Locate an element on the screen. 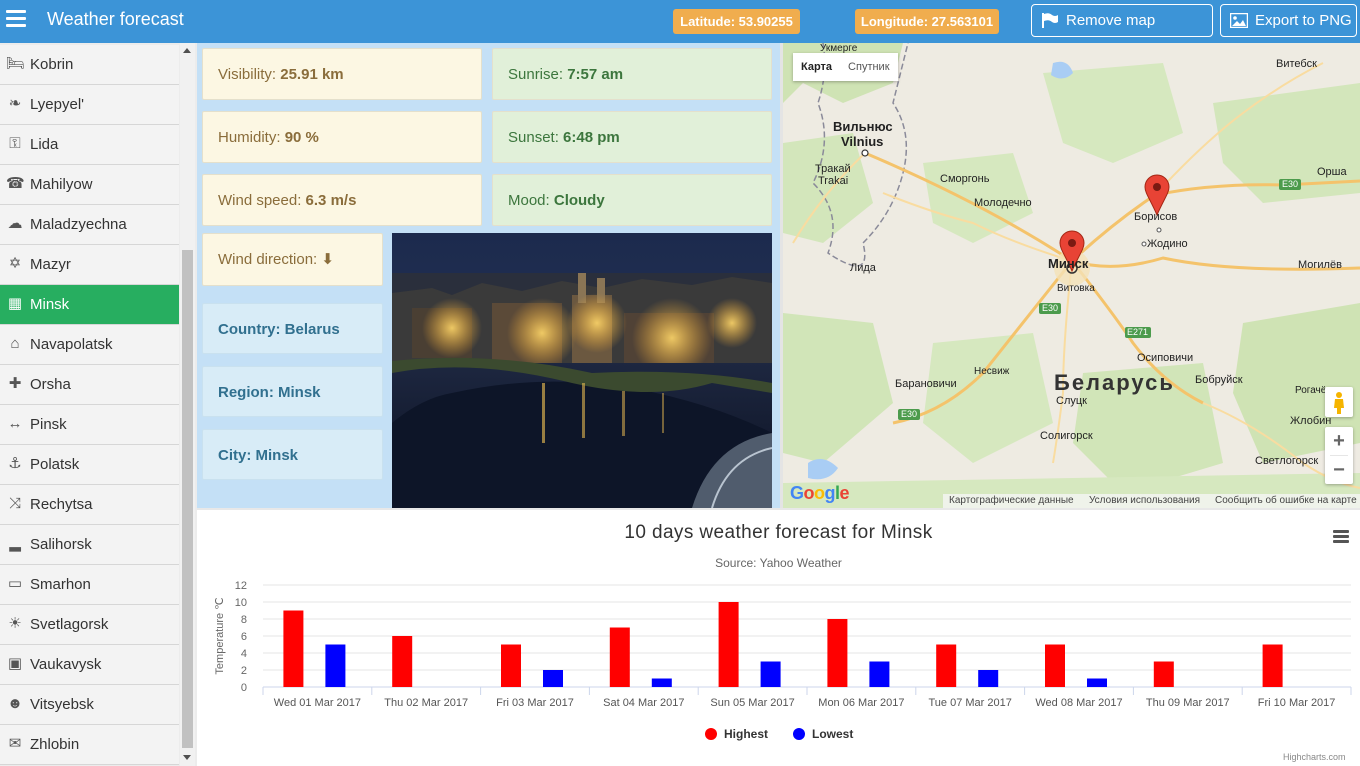 Image resolution: width=1360 pixels, height=766 pixels. visibility-label: Visibility: is located at coordinates (249, 74).